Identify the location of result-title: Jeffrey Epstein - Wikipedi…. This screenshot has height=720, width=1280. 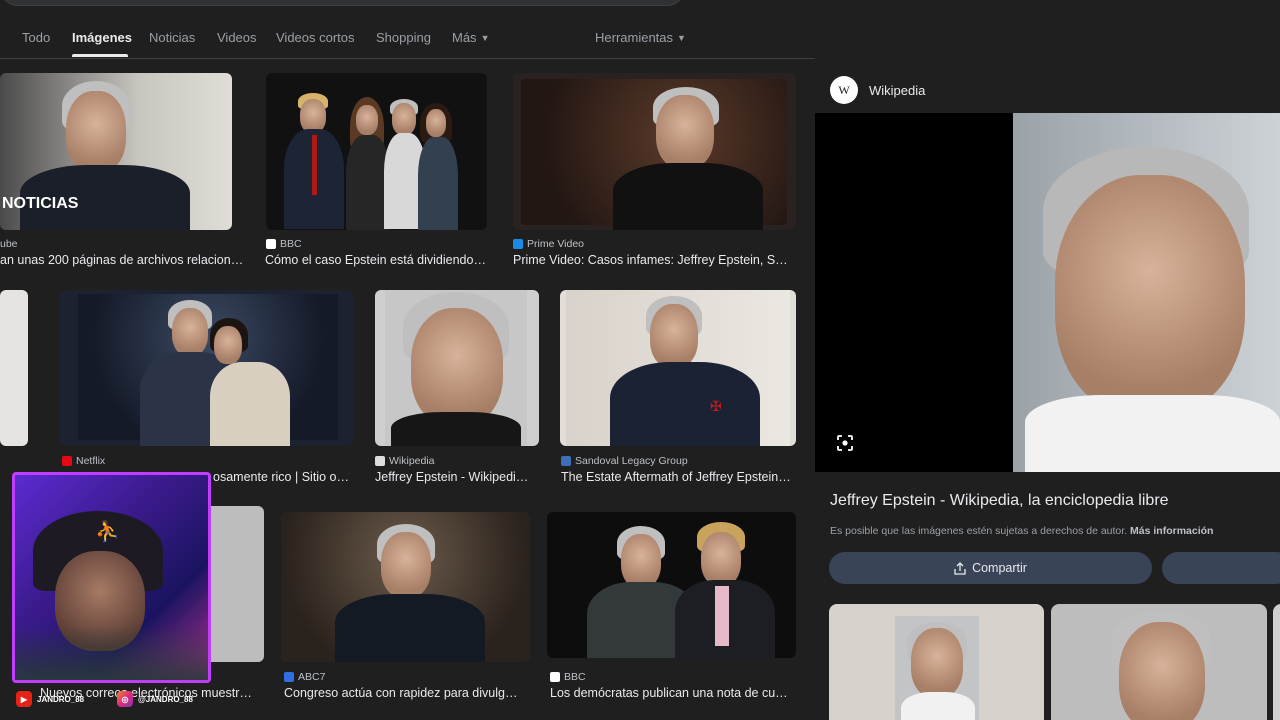
(457, 477).